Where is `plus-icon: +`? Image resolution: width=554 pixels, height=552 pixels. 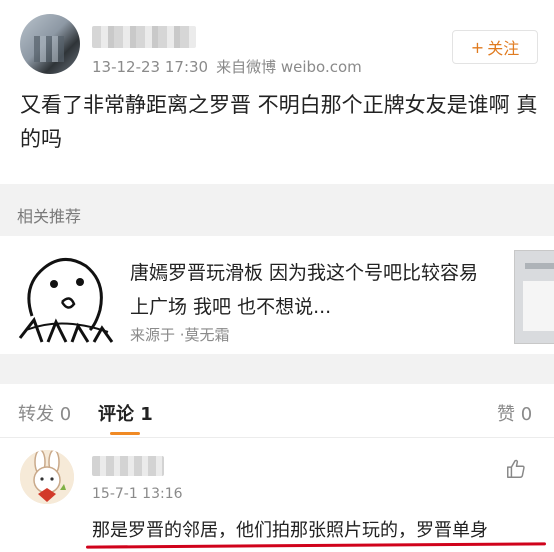
plus-icon: + is located at coordinates (477, 47).